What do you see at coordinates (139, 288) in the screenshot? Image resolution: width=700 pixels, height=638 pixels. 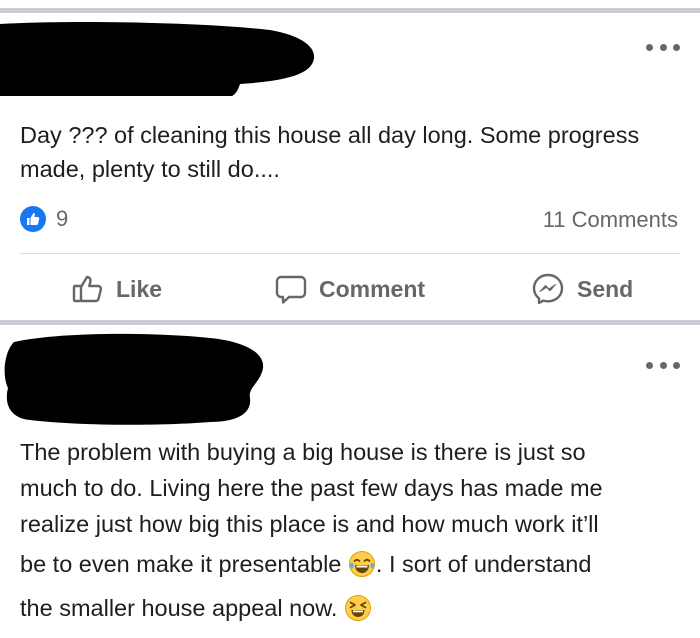 I see `like-label: Like` at bounding box center [139, 288].